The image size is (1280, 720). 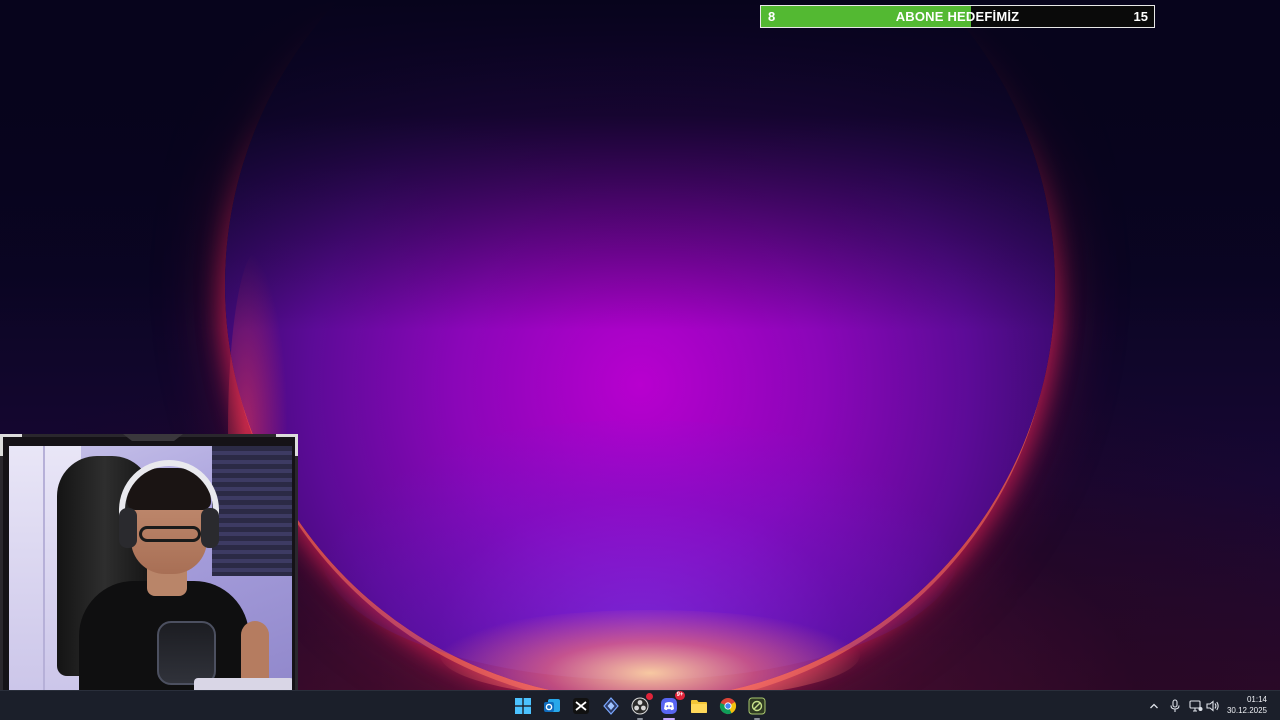 I want to click on volume-icon, so click(x=1213, y=706).